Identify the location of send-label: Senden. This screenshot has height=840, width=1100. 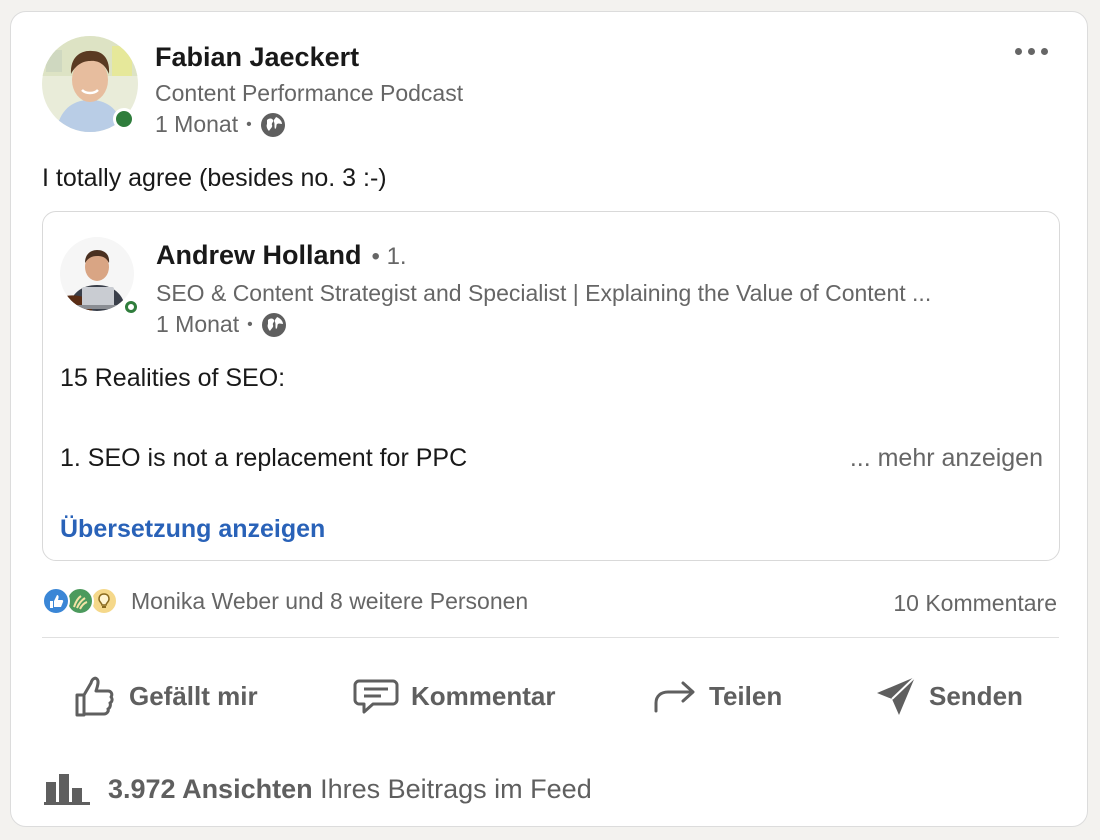
(976, 695).